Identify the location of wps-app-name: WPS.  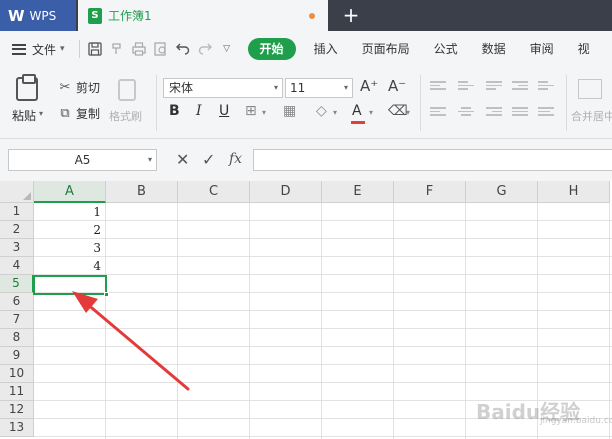
(43, 15).